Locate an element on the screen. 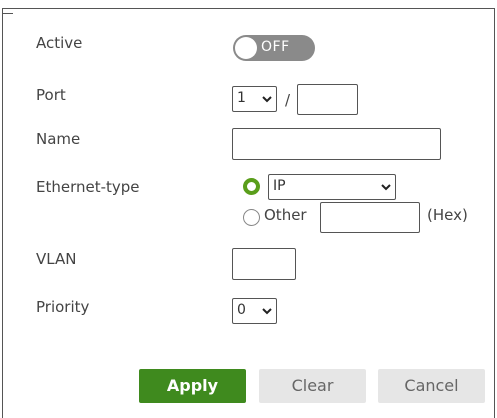 The height and width of the screenshot is (418, 497). ethernet-type-ip-select: IP is located at coordinates (332, 187).